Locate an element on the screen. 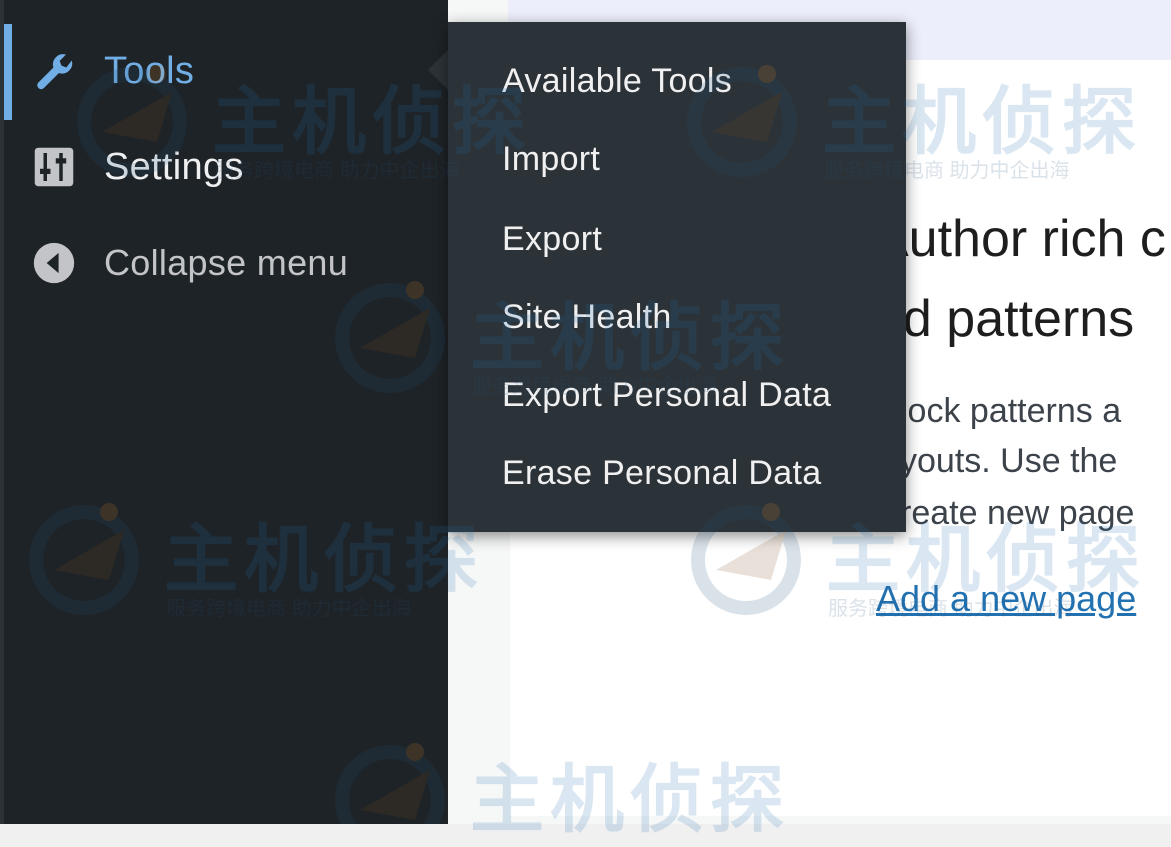 The width and height of the screenshot is (1171, 847). submenu-item-label: Available Tools is located at coordinates (617, 80).